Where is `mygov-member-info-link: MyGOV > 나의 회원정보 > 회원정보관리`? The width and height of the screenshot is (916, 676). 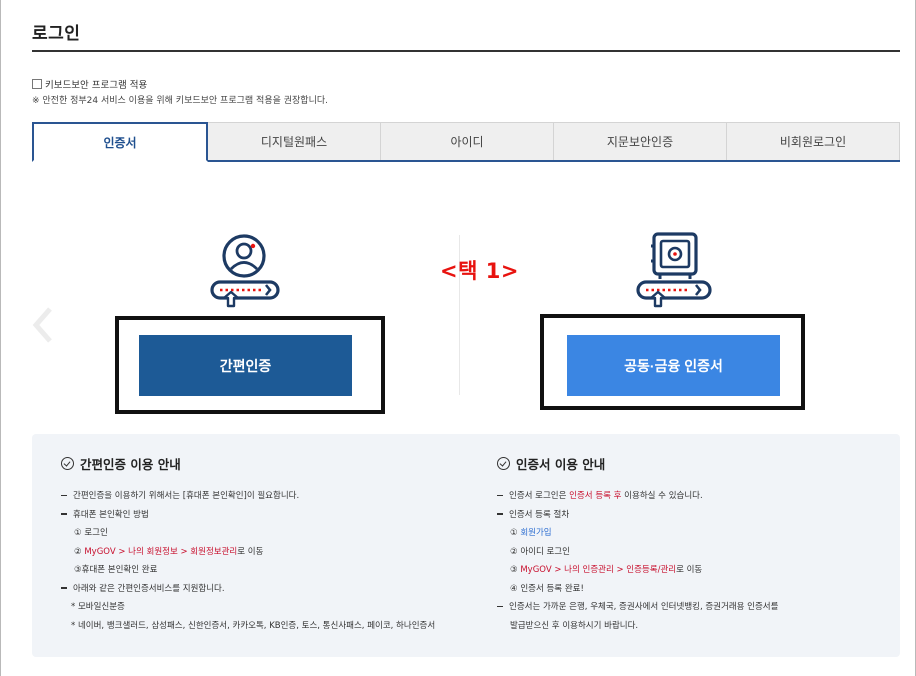 mygov-member-info-link: MyGOV > 나의 회원정보 > 회원정보관리 is located at coordinates (160, 552).